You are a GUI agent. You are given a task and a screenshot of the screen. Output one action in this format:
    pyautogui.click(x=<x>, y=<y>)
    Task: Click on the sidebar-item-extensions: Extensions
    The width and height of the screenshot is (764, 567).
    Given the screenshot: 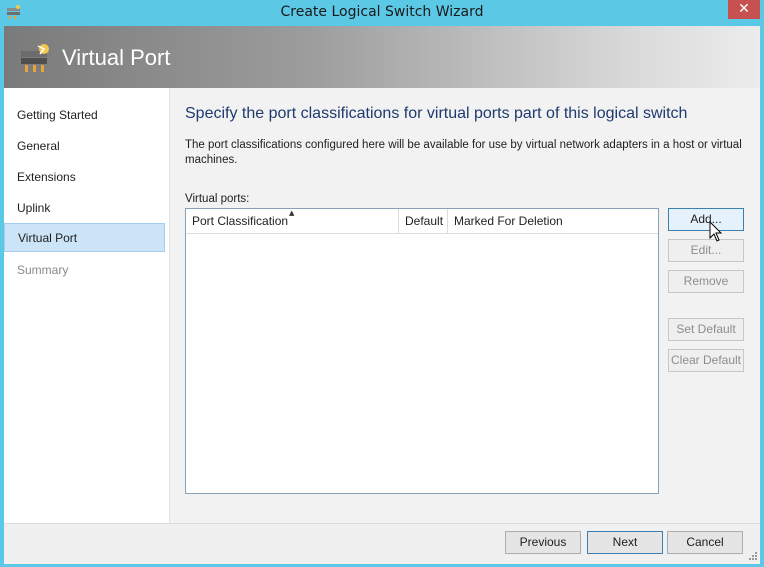 What is the action you would take?
    pyautogui.click(x=84, y=177)
    